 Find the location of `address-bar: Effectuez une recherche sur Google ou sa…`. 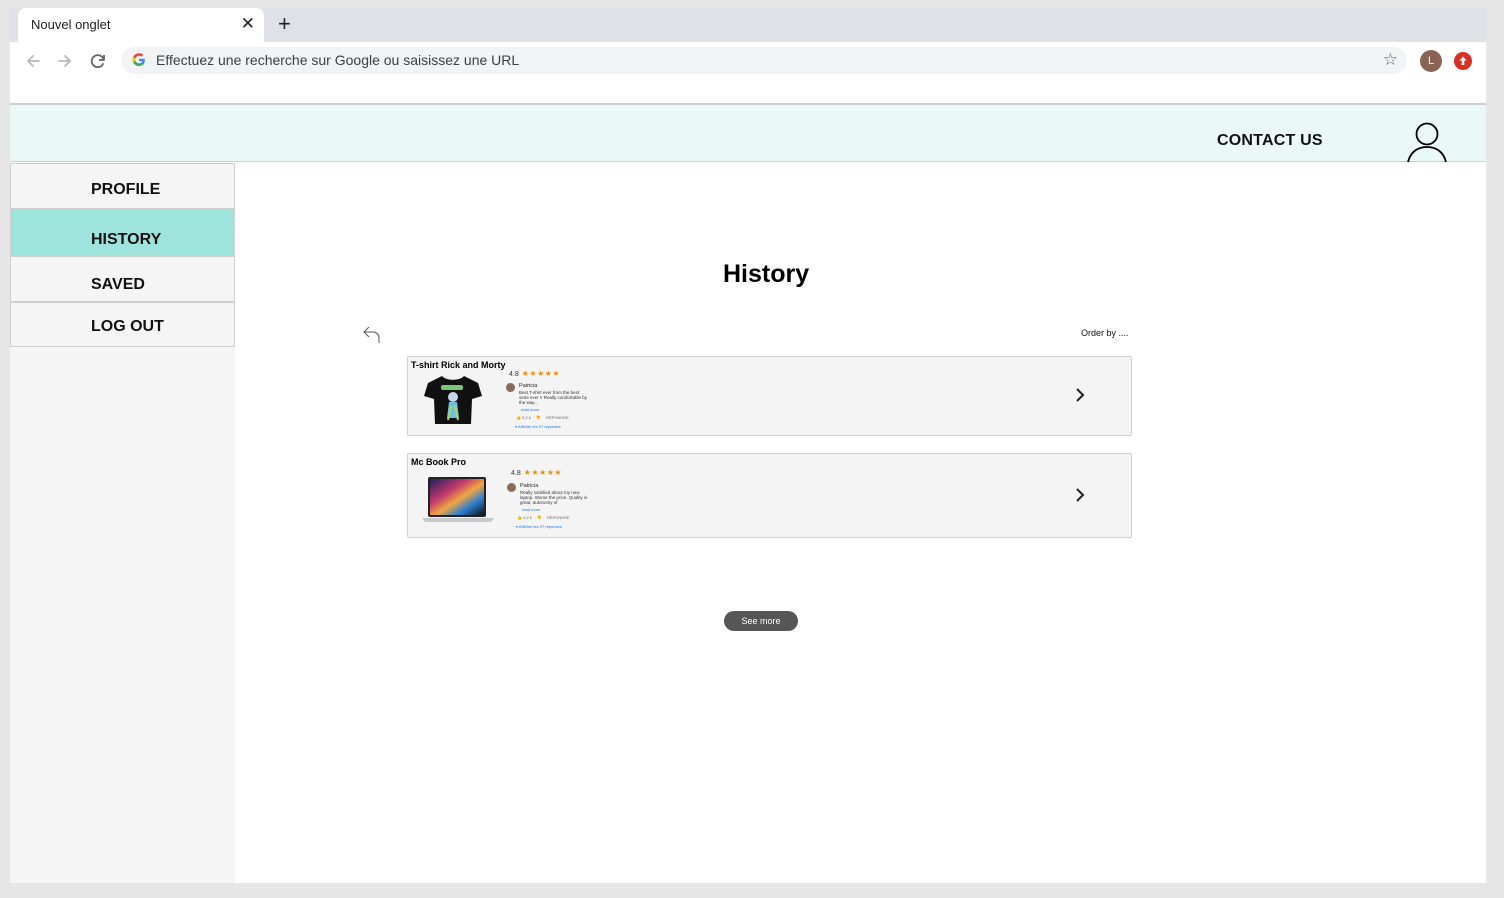

address-bar: Effectuez une recherche sur Google ou sa… is located at coordinates (764, 60).